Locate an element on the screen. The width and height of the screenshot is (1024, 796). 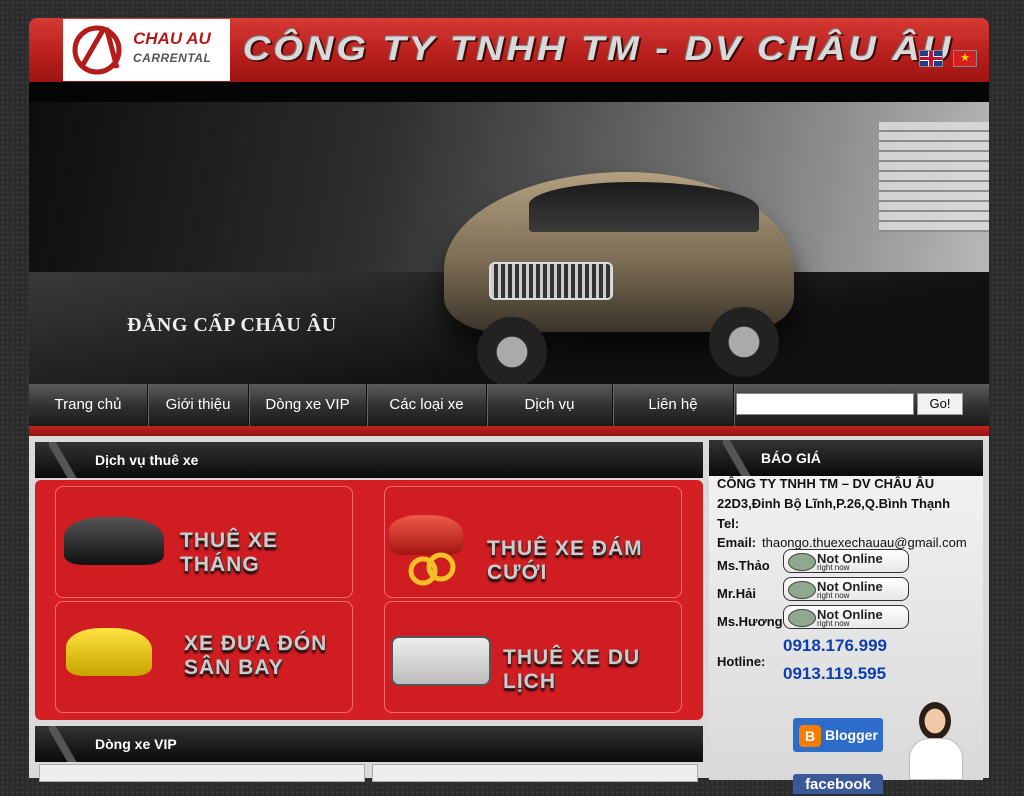
services-header: Dịch vụ thuê xe is located at coordinates (369, 460).